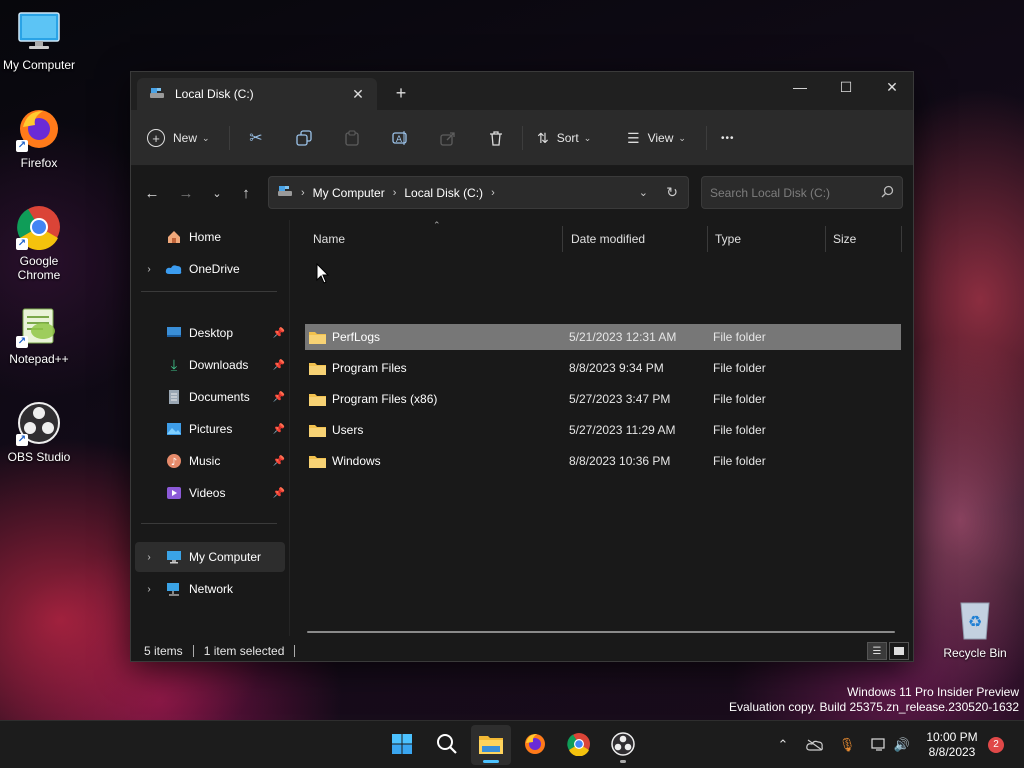  What do you see at coordinates (217, 193) in the screenshot?
I see `recent-locations-button: ⌄` at bounding box center [217, 193].